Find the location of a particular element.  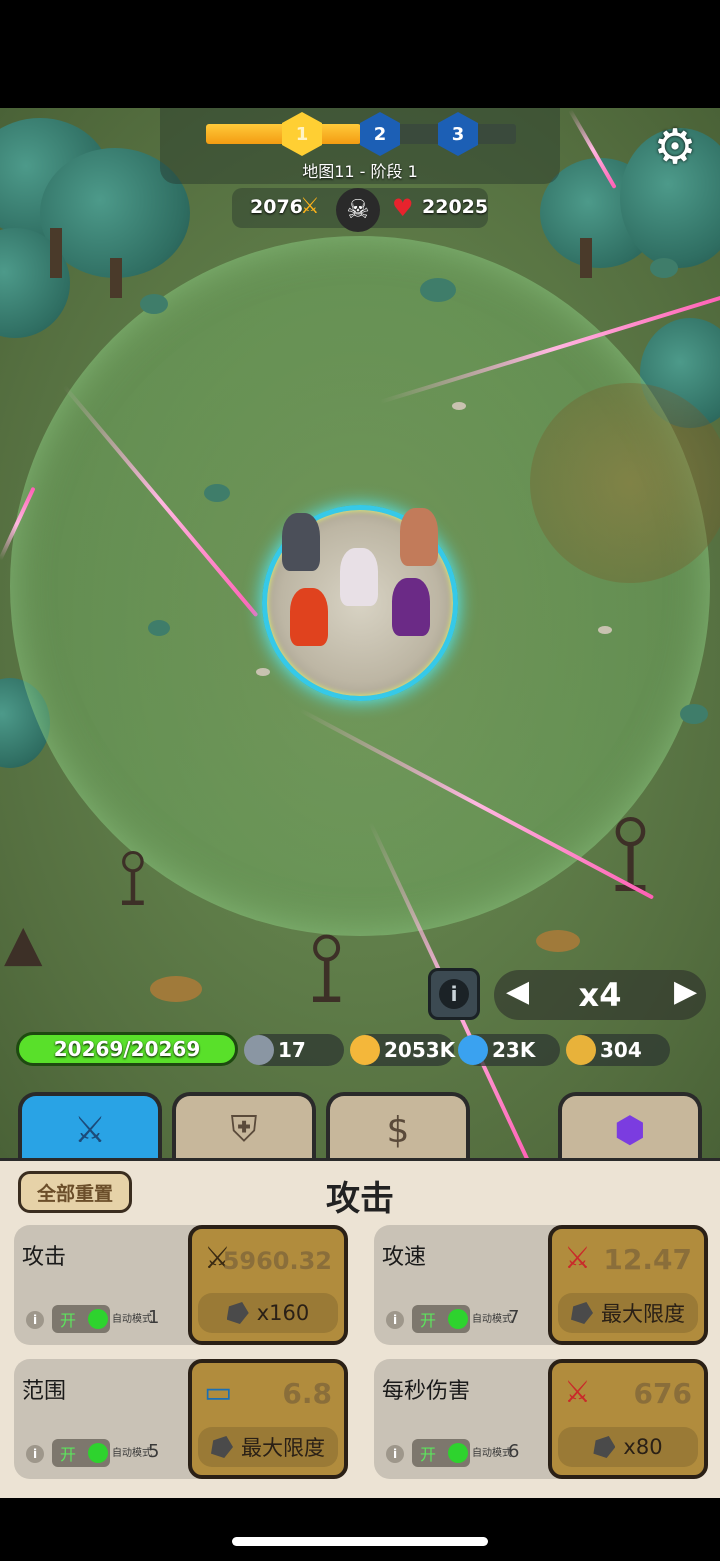

speed-decrease-icon: ◀ is located at coordinates (517, 991).